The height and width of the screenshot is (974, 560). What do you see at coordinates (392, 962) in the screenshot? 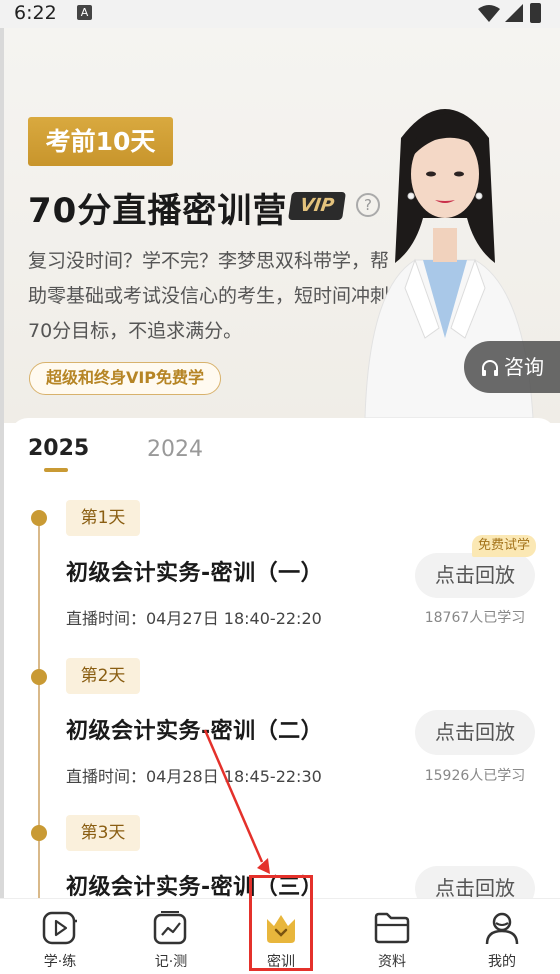
I see `nav-label: 资料` at bounding box center [392, 962].